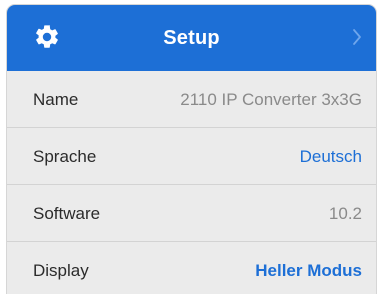 The height and width of the screenshot is (294, 384). Describe the element at coordinates (65, 156) in the screenshot. I see `setting-label-language: Sprache` at that location.